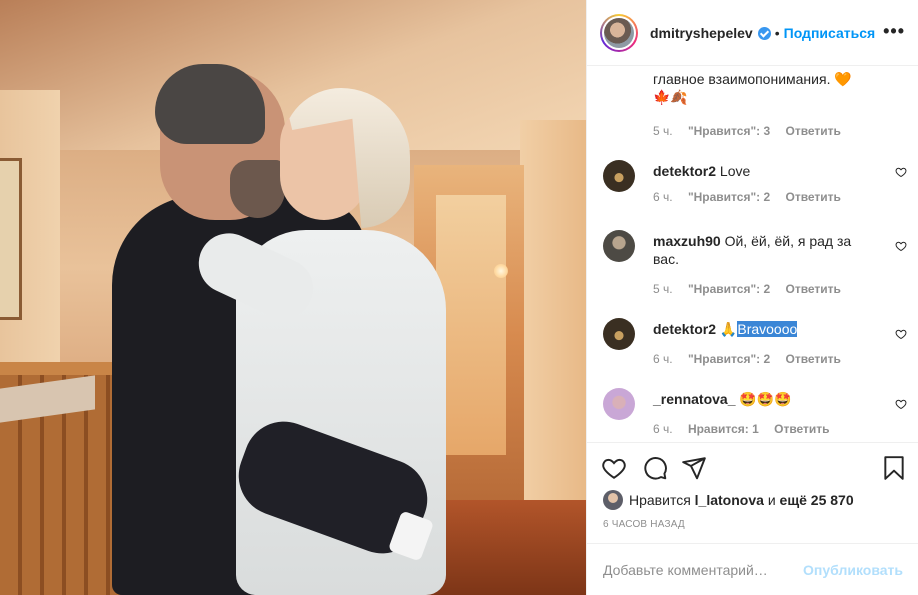 The image size is (918, 595). Describe the element at coordinates (830, 33) in the screenshot. I see `follow-button: Подписаться` at that location.